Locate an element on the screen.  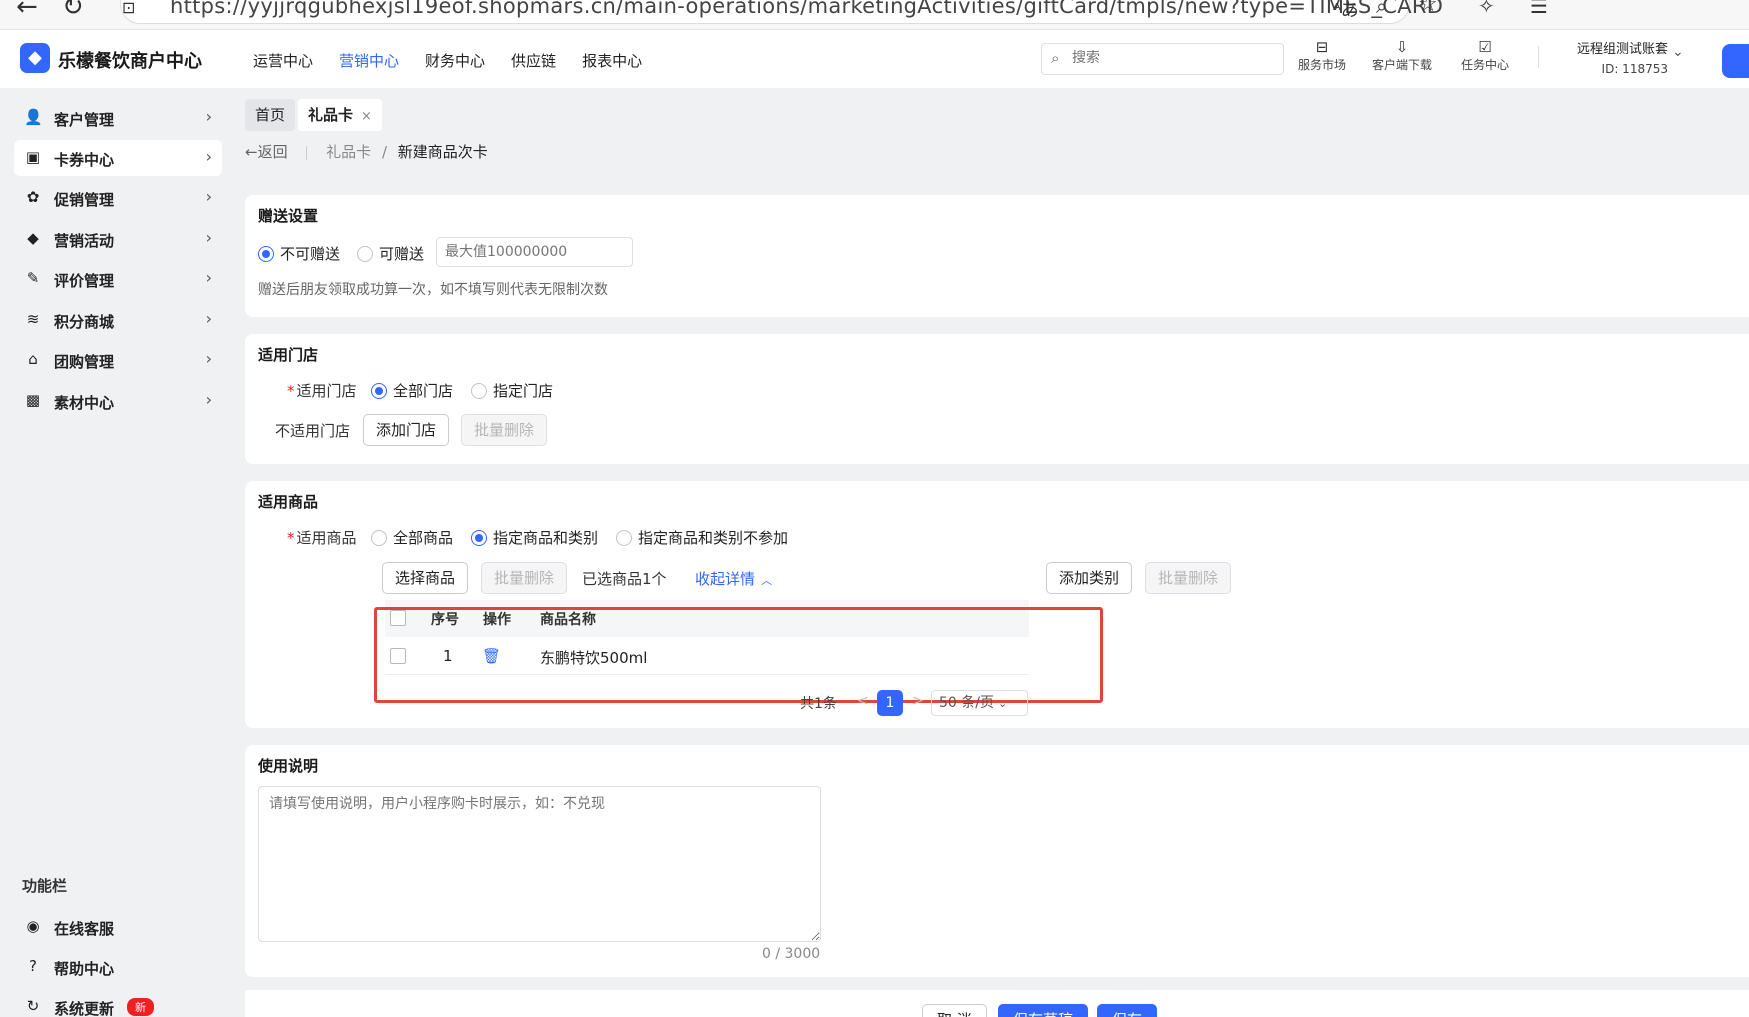
sidebar-item-online-support: ◉ 在线客服 is located at coordinates (118, 927).